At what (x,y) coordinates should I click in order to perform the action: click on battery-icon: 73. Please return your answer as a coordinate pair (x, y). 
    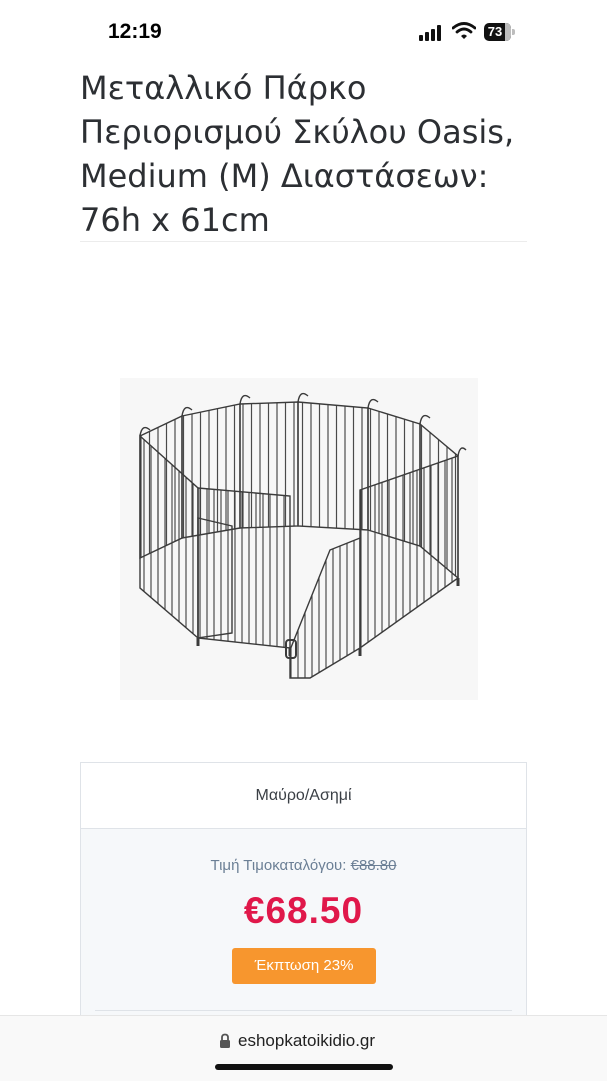
    Looking at the image, I should click on (500, 32).